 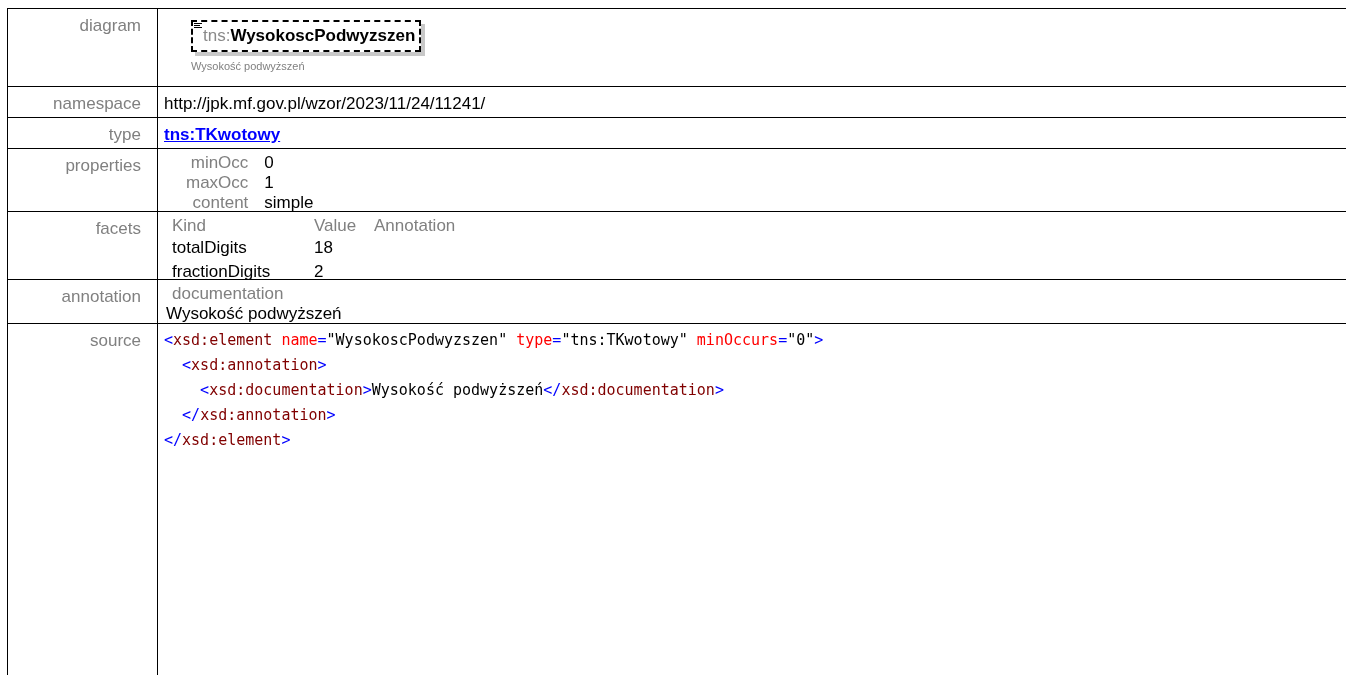 What do you see at coordinates (494, 390) in the screenshot?
I see `source-code: <xsd:element name="WysokoscPodwyzszen" type="tns:TKwotowy" minOccurs="0"> <xsd:annotation> <xsd:documentation>Wysokość podwyższeń</xsd:documentation> </xsd:annotation> </xsd:element>` at bounding box center [494, 390].